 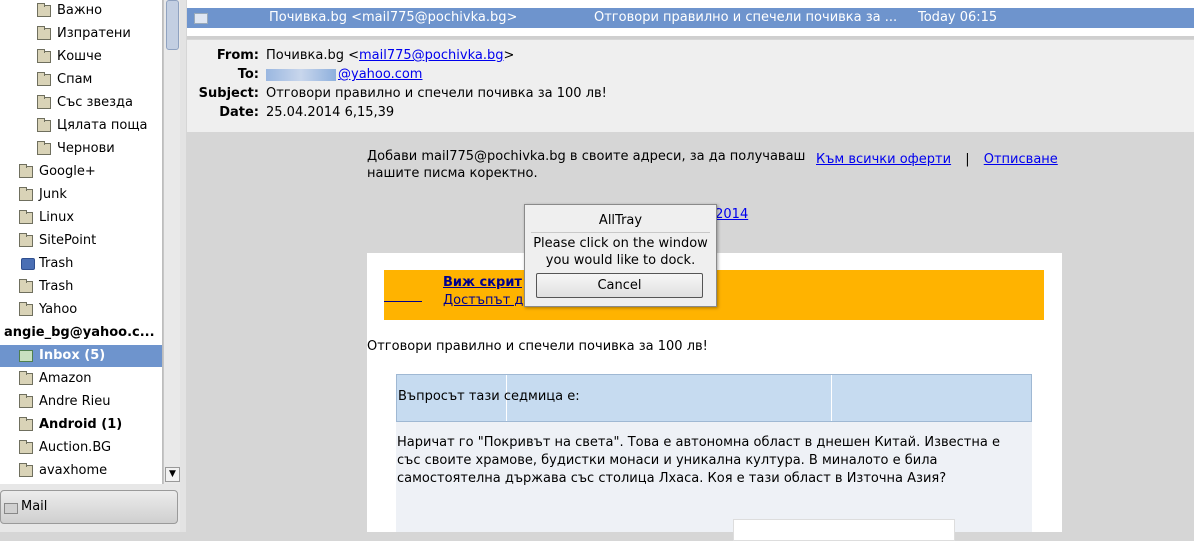 What do you see at coordinates (714, 398) in the screenshot?
I see `question-table-header: Въпросът тази седмица е:` at bounding box center [714, 398].